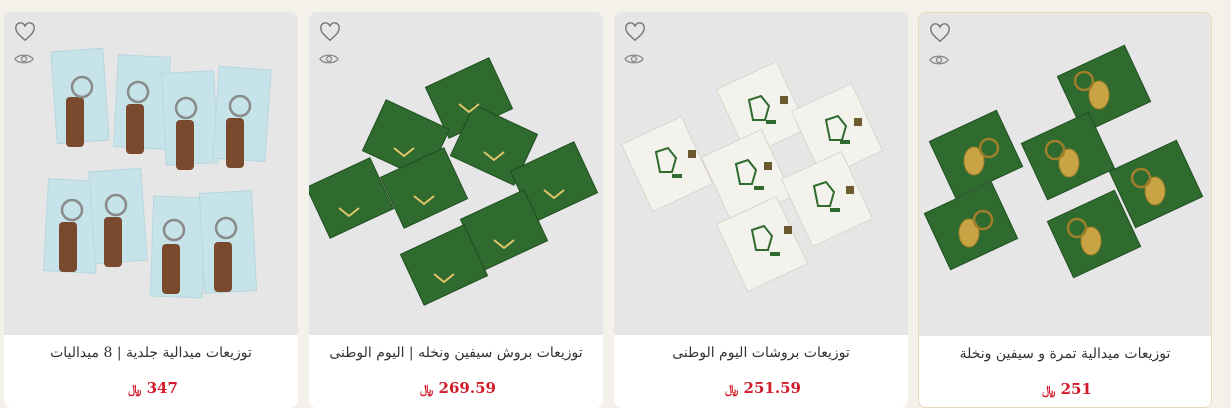 The image size is (1231, 408). Describe the element at coordinates (151, 353) in the screenshot. I see `product-title: توزيعات ميدالية جلدية | 8 ميداليات` at that location.